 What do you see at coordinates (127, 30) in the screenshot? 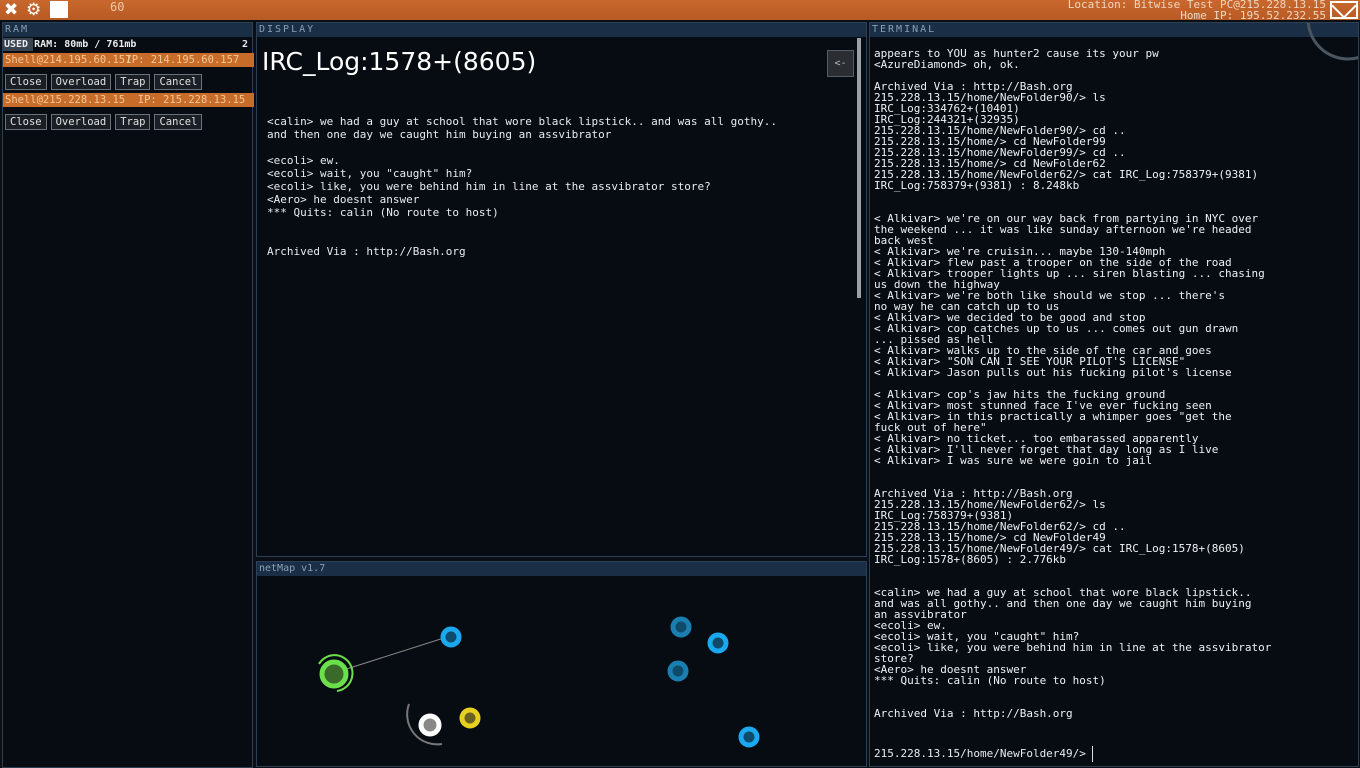
I see `ram-header: RAM` at bounding box center [127, 30].